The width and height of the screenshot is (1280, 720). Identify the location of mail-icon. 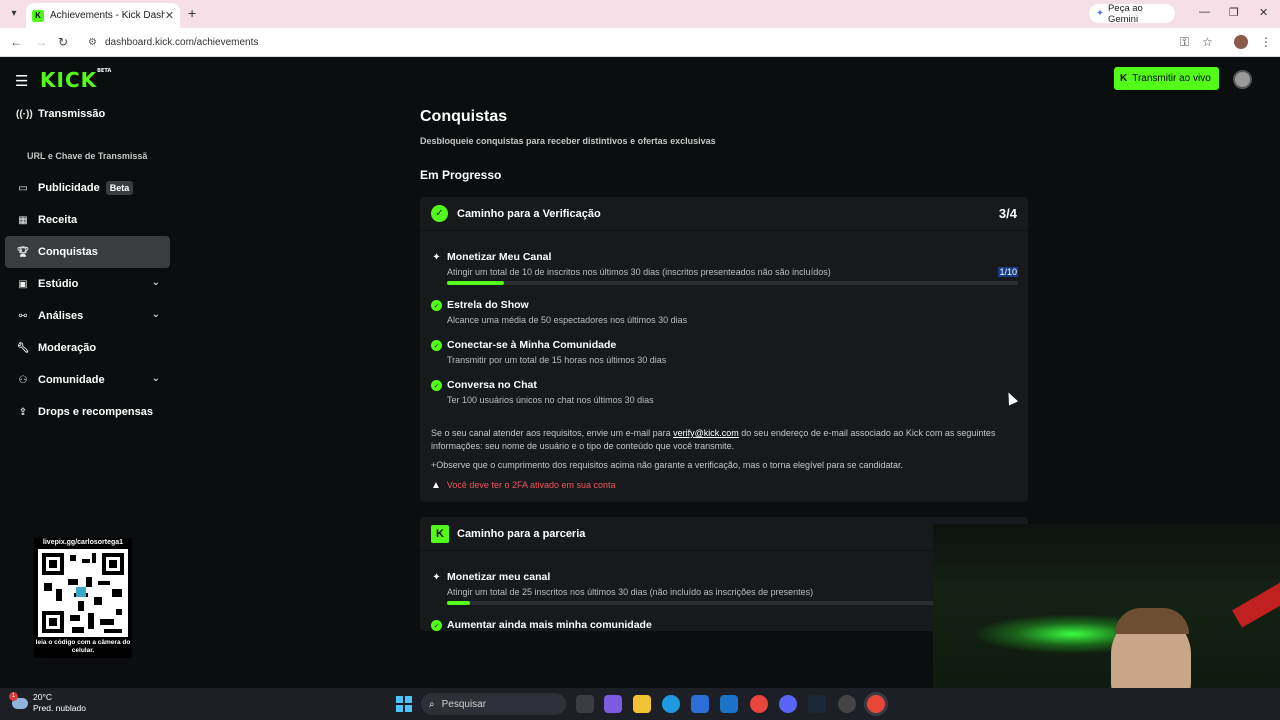
(729, 704).